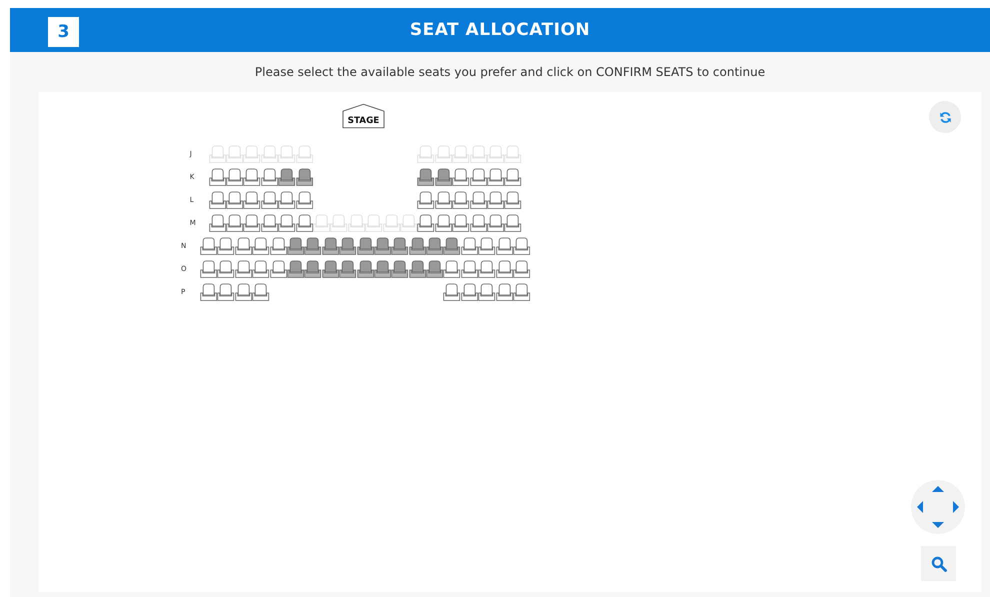 Image resolution: width=990 pixels, height=597 pixels. I want to click on refresh-button, so click(945, 117).